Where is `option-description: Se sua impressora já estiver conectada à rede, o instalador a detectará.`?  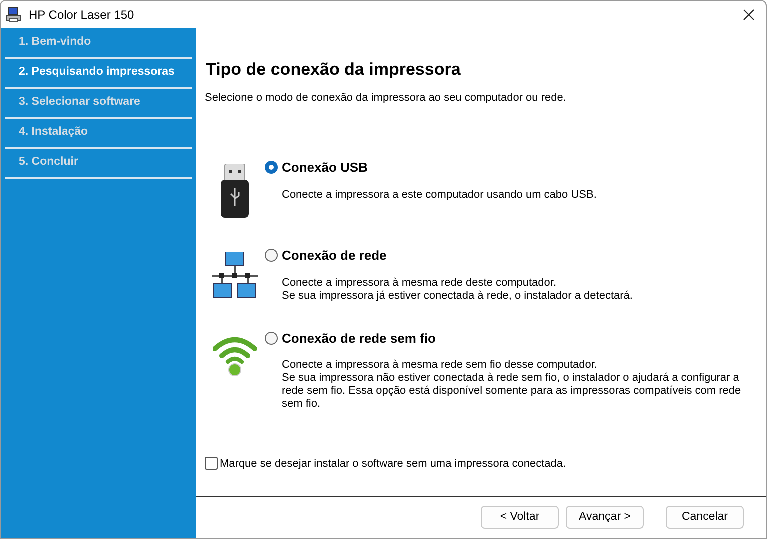 option-description: Se sua impressora já estiver conectada à rede, o instalador a detectará. is located at coordinates (458, 296).